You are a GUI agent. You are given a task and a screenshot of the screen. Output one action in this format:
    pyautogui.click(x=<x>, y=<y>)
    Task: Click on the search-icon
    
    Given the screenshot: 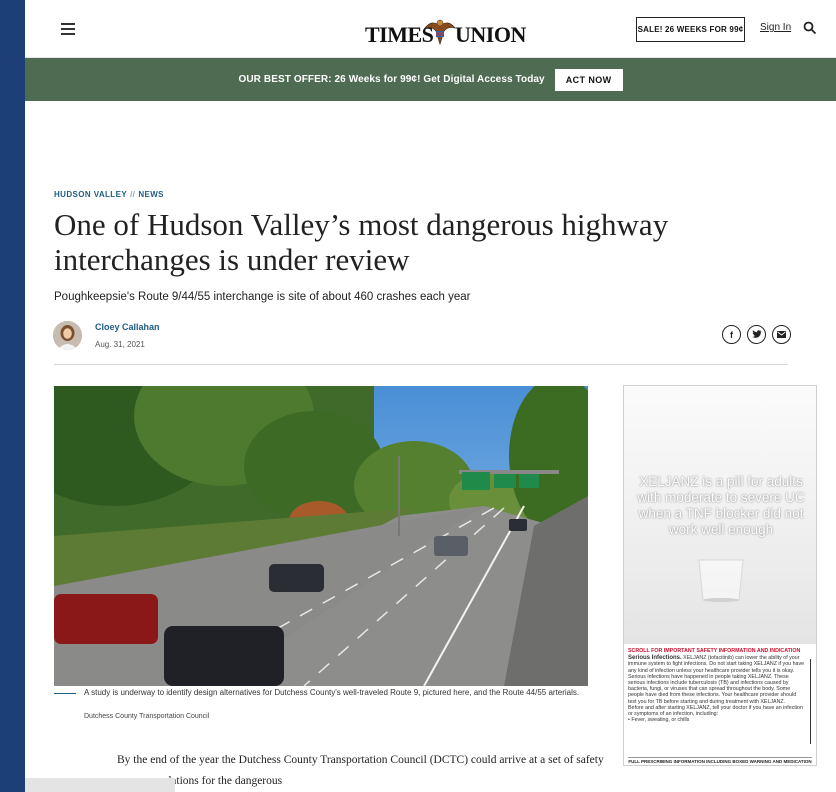 What is the action you would take?
    pyautogui.click(x=810, y=28)
    